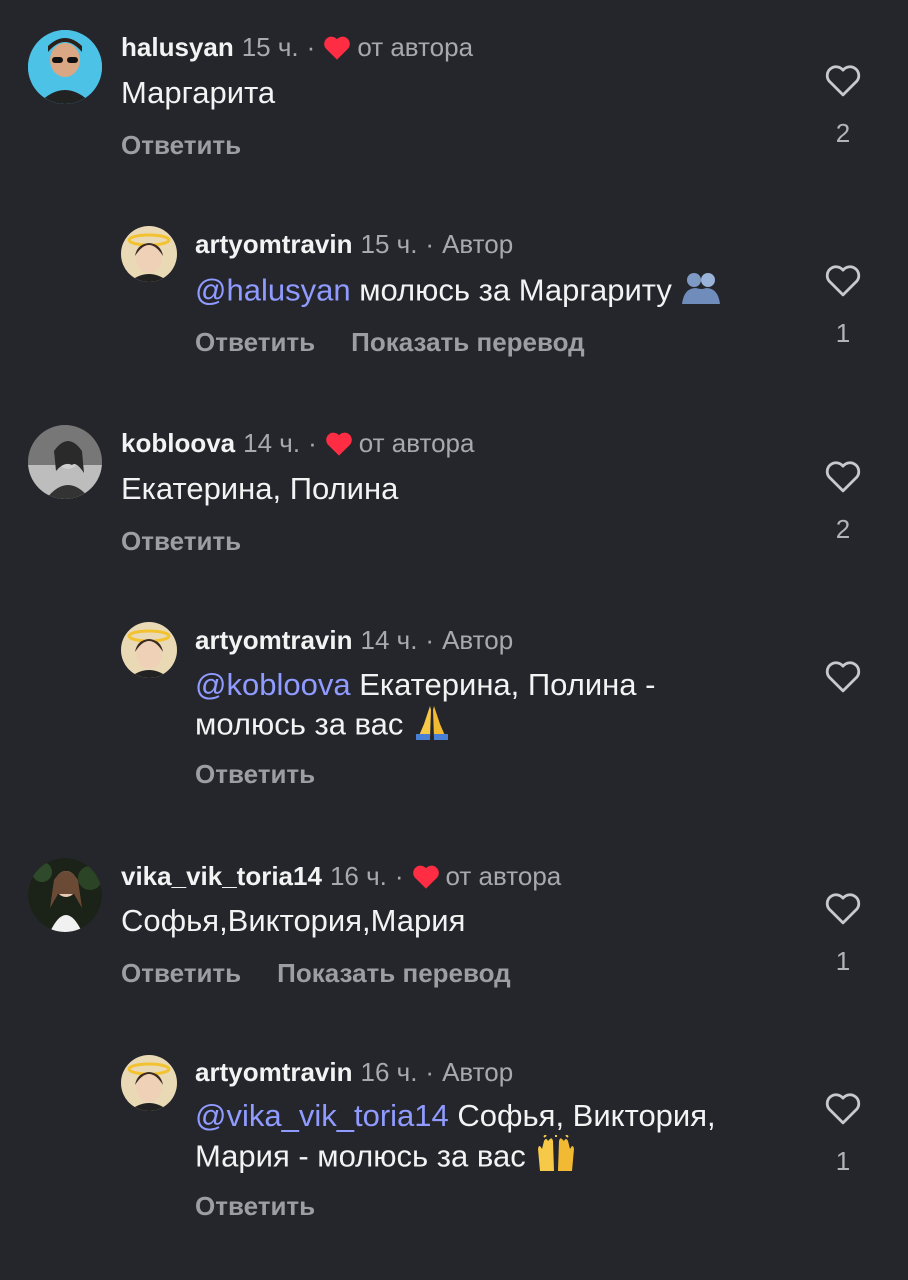  I want to click on comment-meta: artyomtravin 15 ч. · Автор, so click(354, 244).